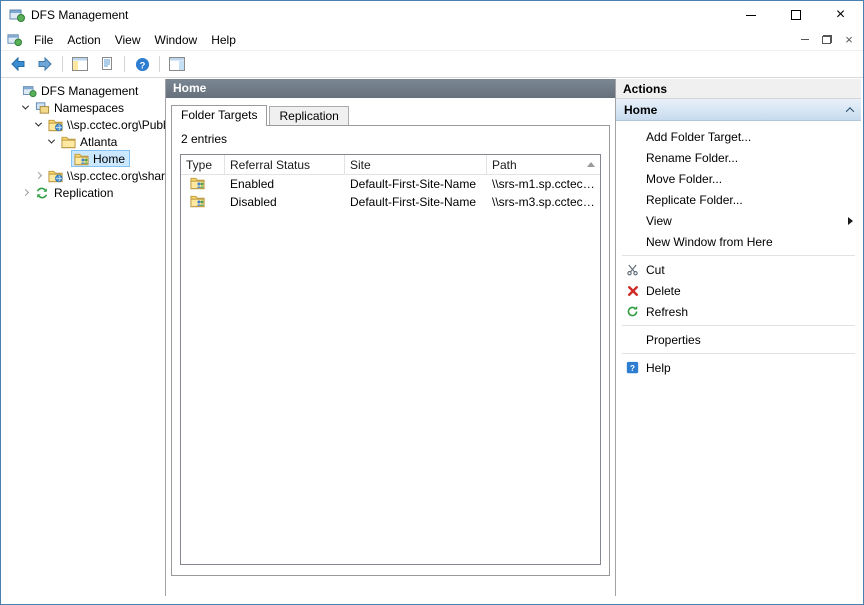 Image resolution: width=864 pixels, height=605 pixels. Describe the element at coordinates (198, 183) in the screenshot. I see `folder-target-icon` at that location.